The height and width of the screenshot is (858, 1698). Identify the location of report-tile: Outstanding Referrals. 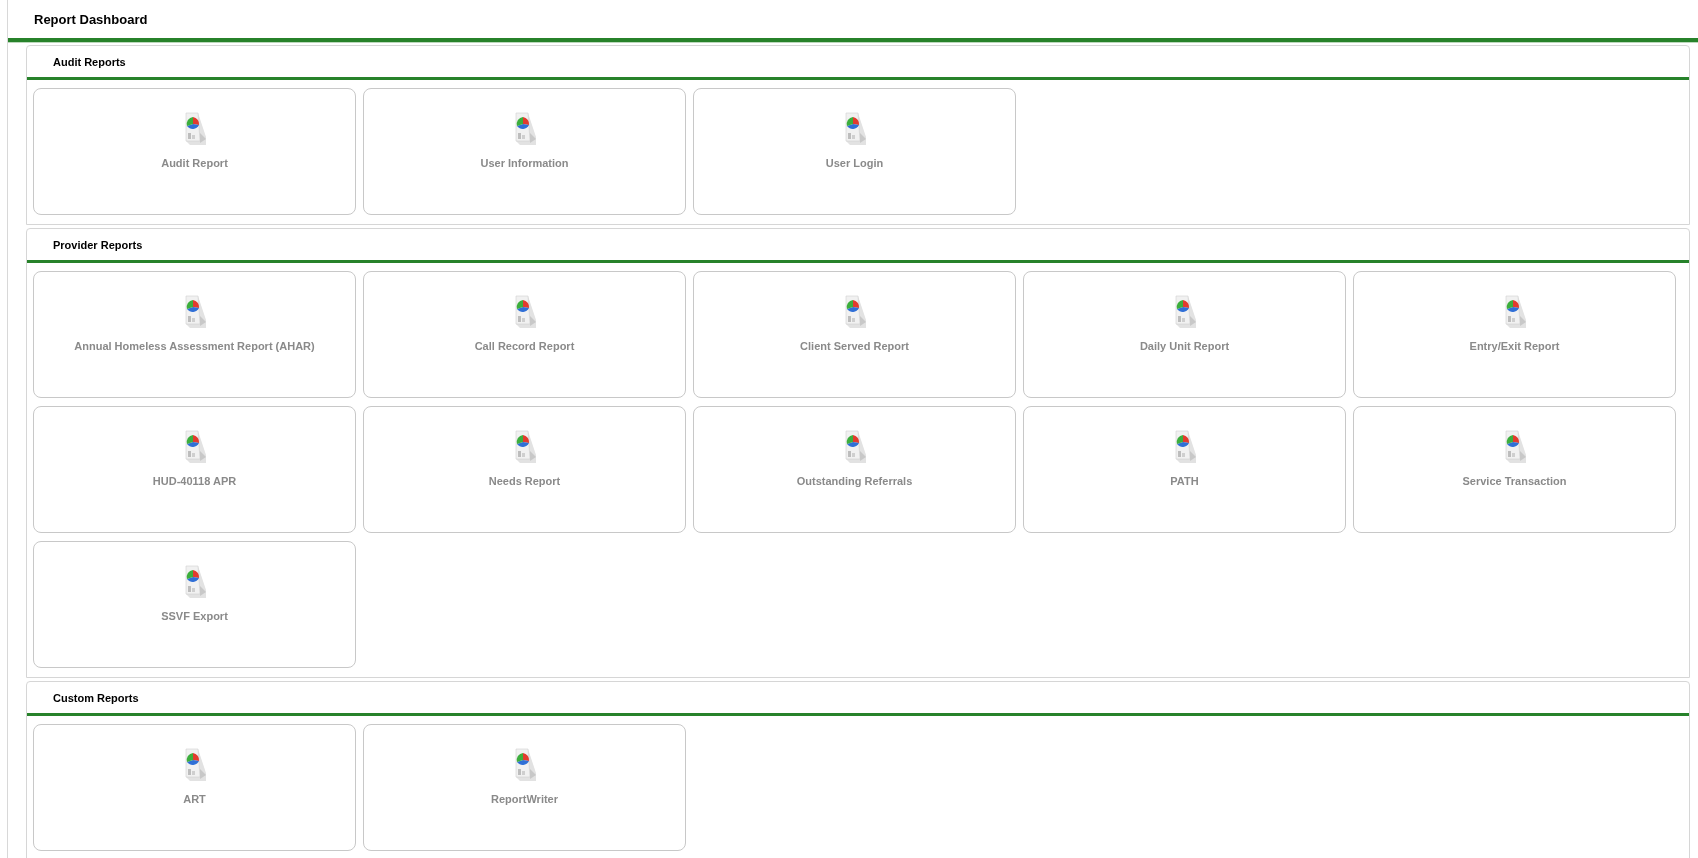
(854, 469).